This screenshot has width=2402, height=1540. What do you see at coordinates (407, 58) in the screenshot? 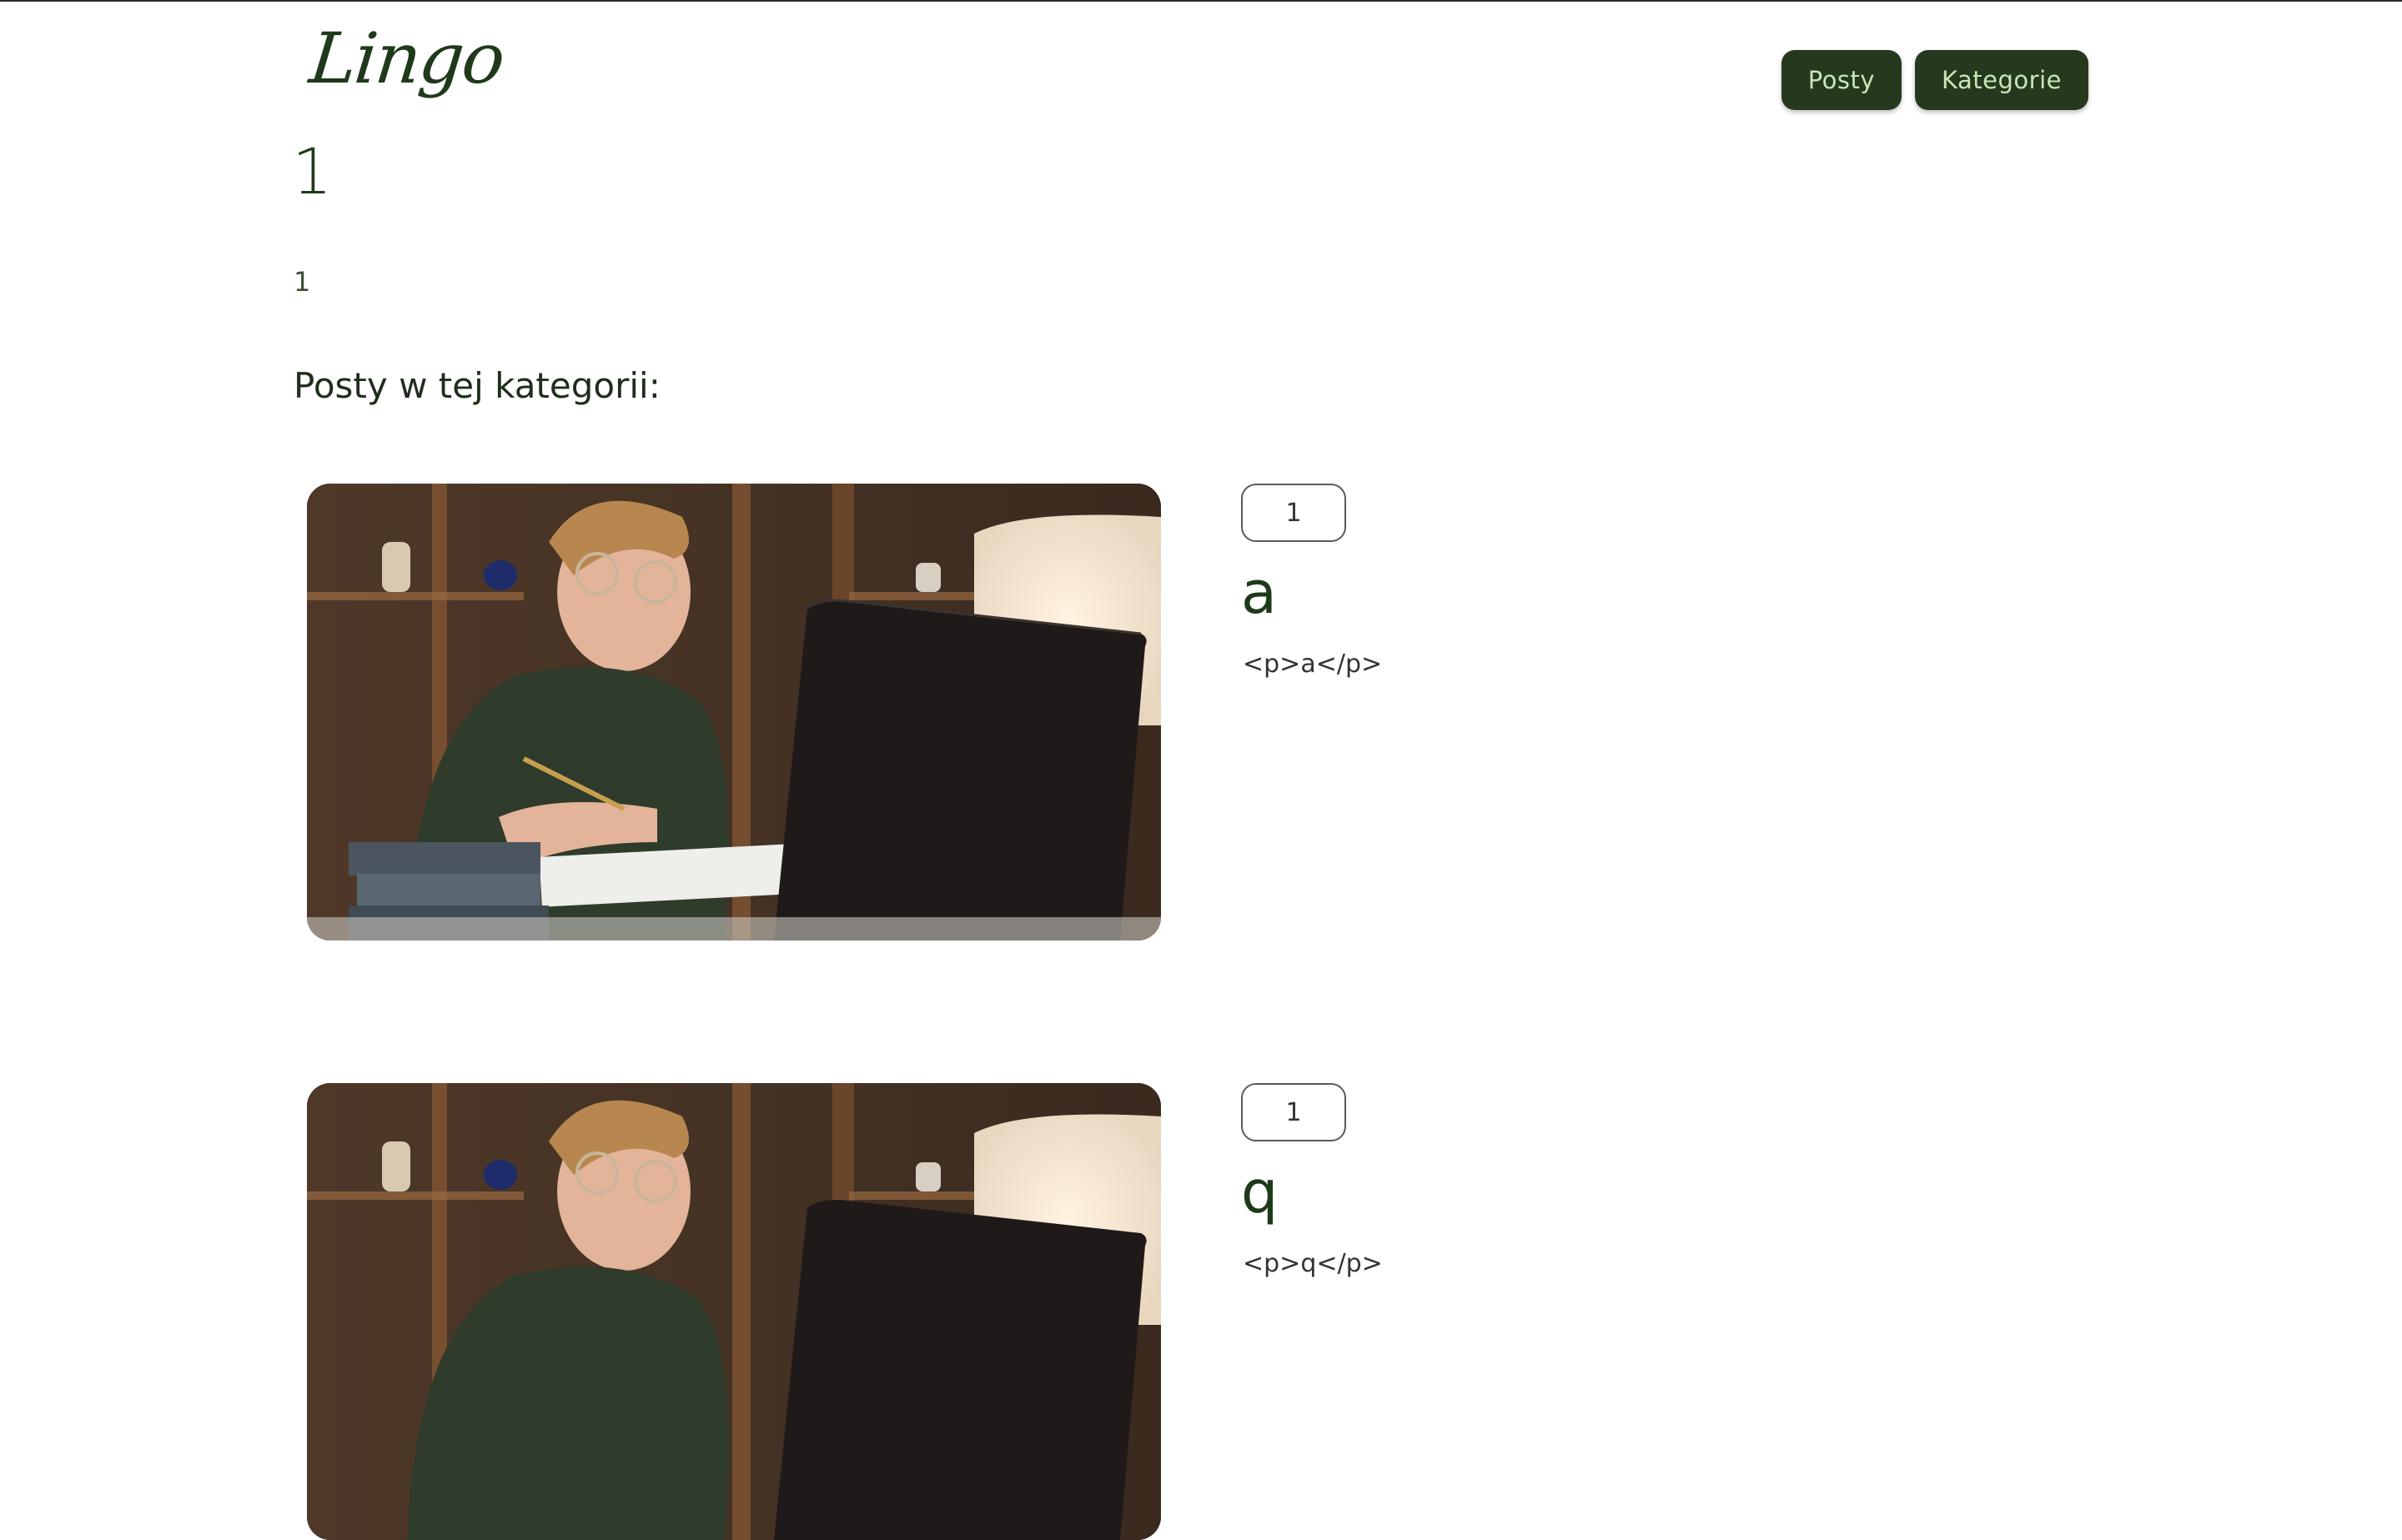
I see `site-logo: Lingo` at bounding box center [407, 58].